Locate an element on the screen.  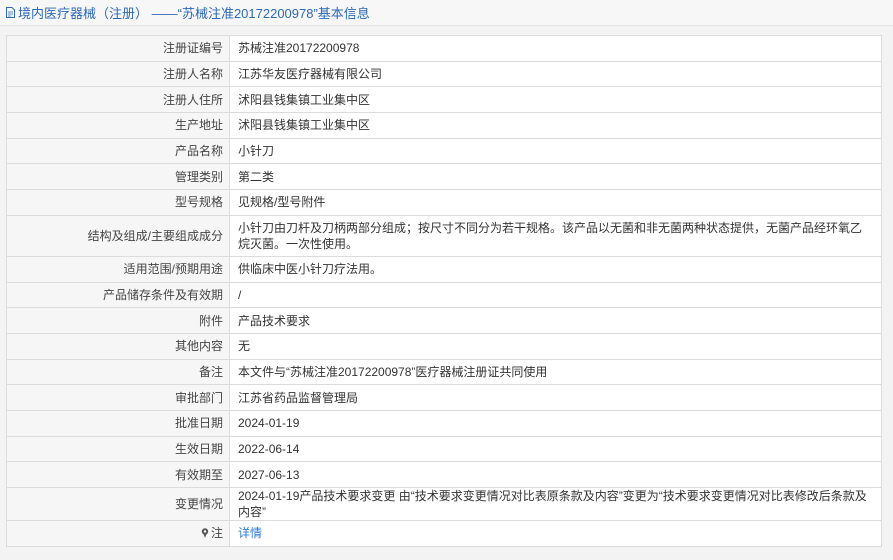
field-value: 产品技术要求 is located at coordinates (555, 320).